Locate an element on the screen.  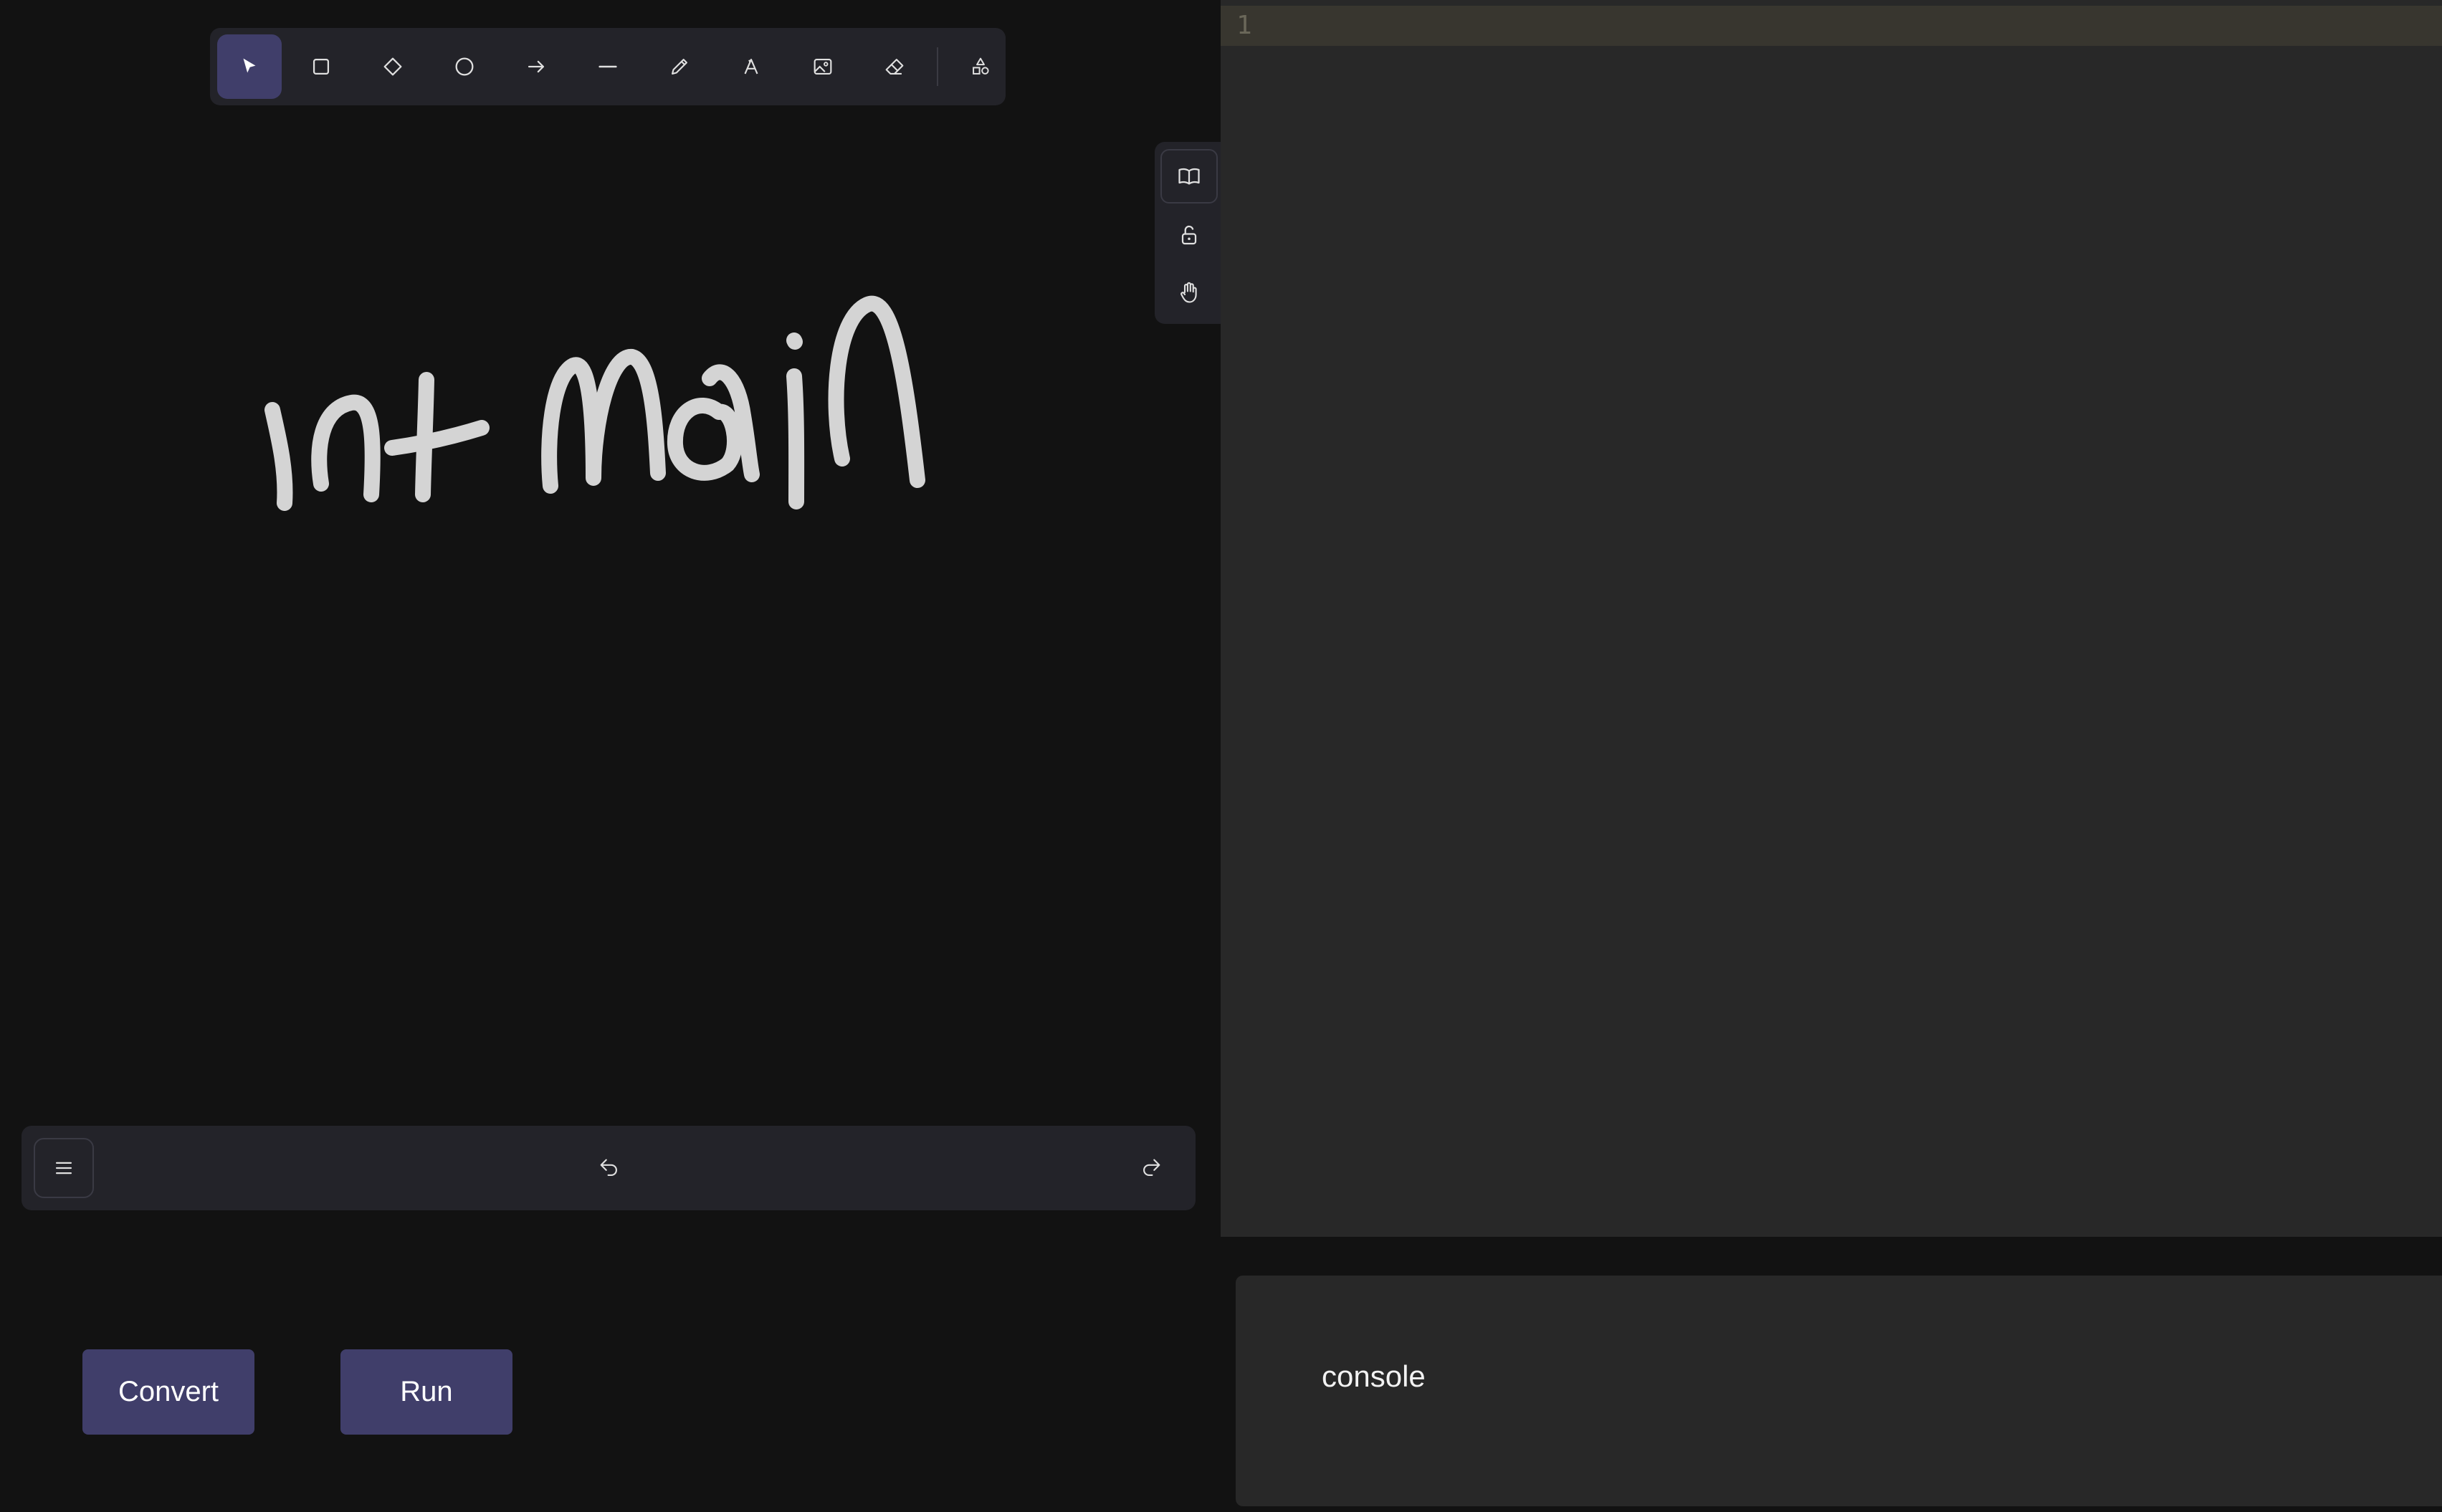
library-button is located at coordinates (1189, 176).